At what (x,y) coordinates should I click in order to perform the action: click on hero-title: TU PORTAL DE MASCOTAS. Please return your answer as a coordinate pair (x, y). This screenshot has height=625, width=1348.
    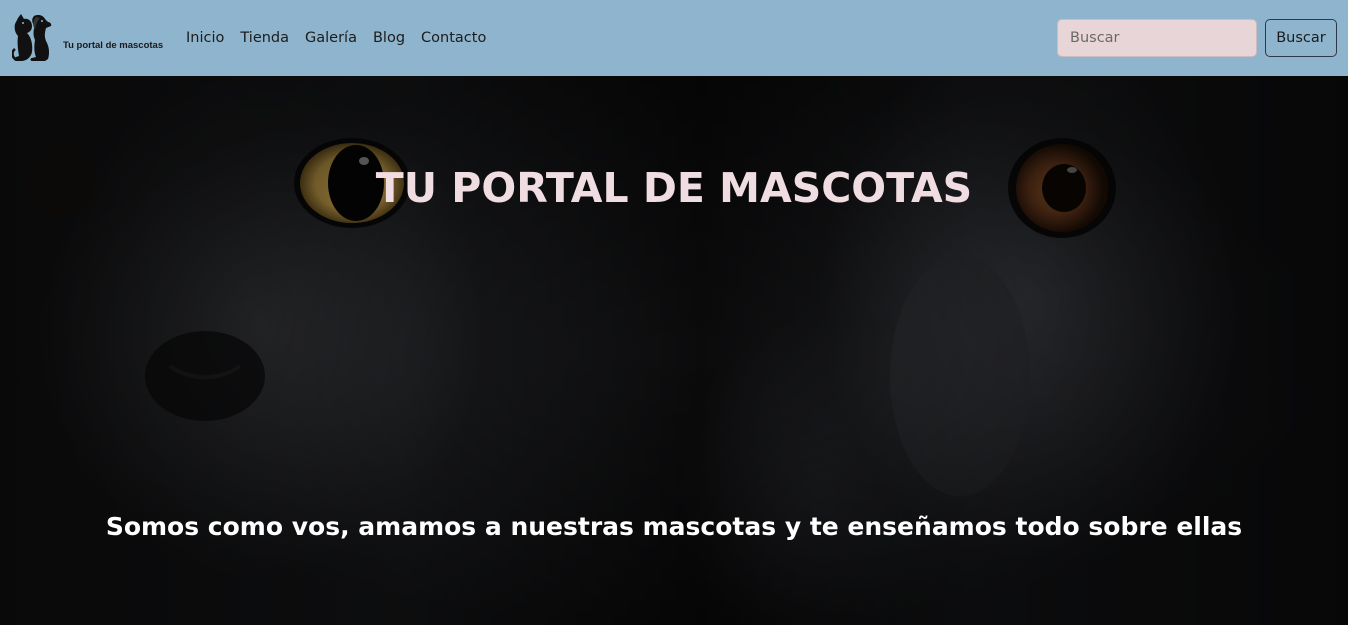
    Looking at the image, I should click on (674, 188).